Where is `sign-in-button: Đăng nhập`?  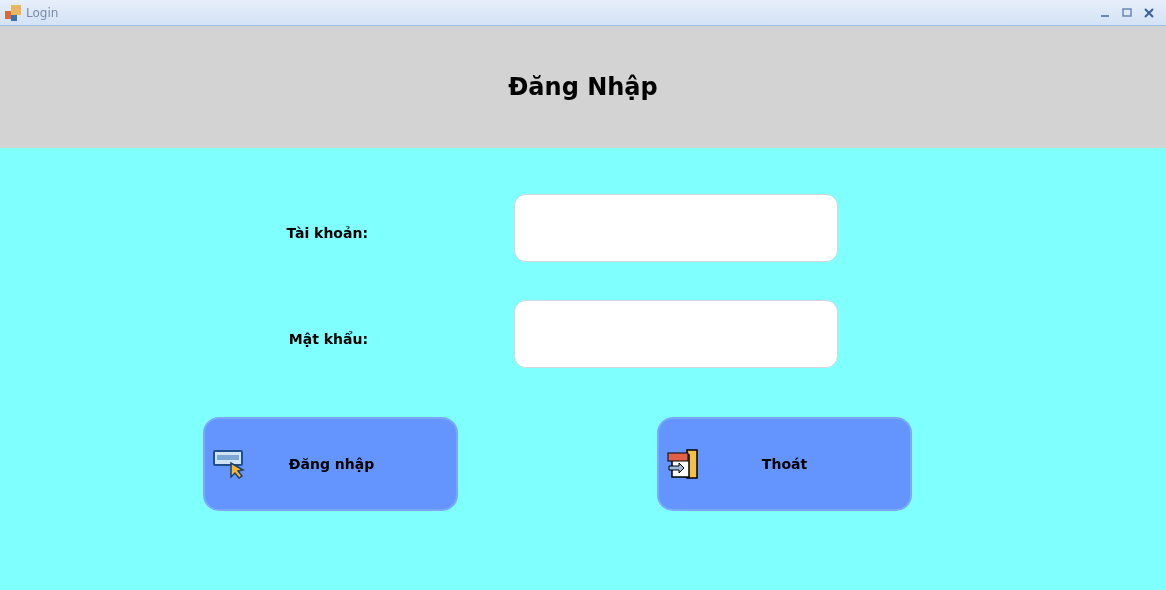
sign-in-button: Đăng nhập is located at coordinates (330, 464).